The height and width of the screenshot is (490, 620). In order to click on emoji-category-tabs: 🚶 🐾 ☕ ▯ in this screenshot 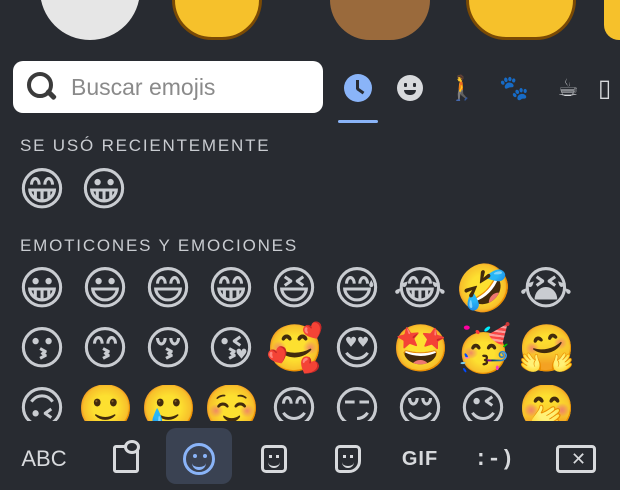, I will do `click(478, 96)`.